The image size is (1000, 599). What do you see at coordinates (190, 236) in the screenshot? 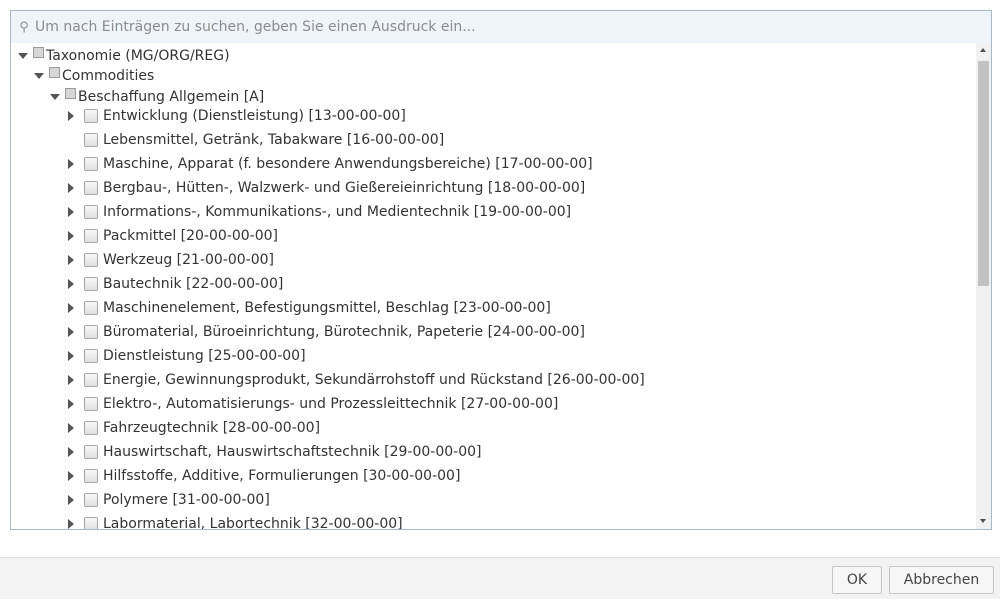
I see `tree-item-label: Packmittel [20-00-00-00]` at bounding box center [190, 236].